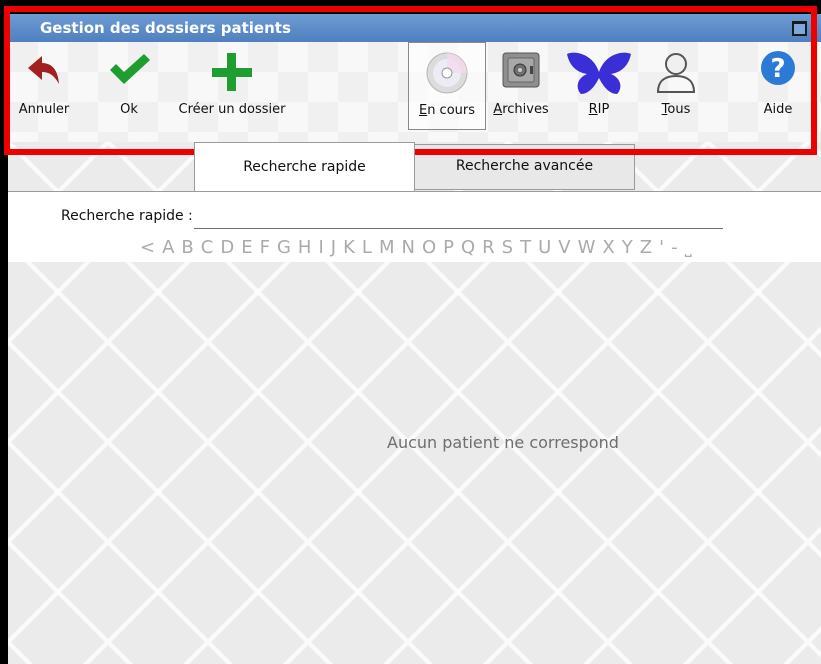  Describe the element at coordinates (408, 247) in the screenshot. I see `alphabet-letter: N` at that location.